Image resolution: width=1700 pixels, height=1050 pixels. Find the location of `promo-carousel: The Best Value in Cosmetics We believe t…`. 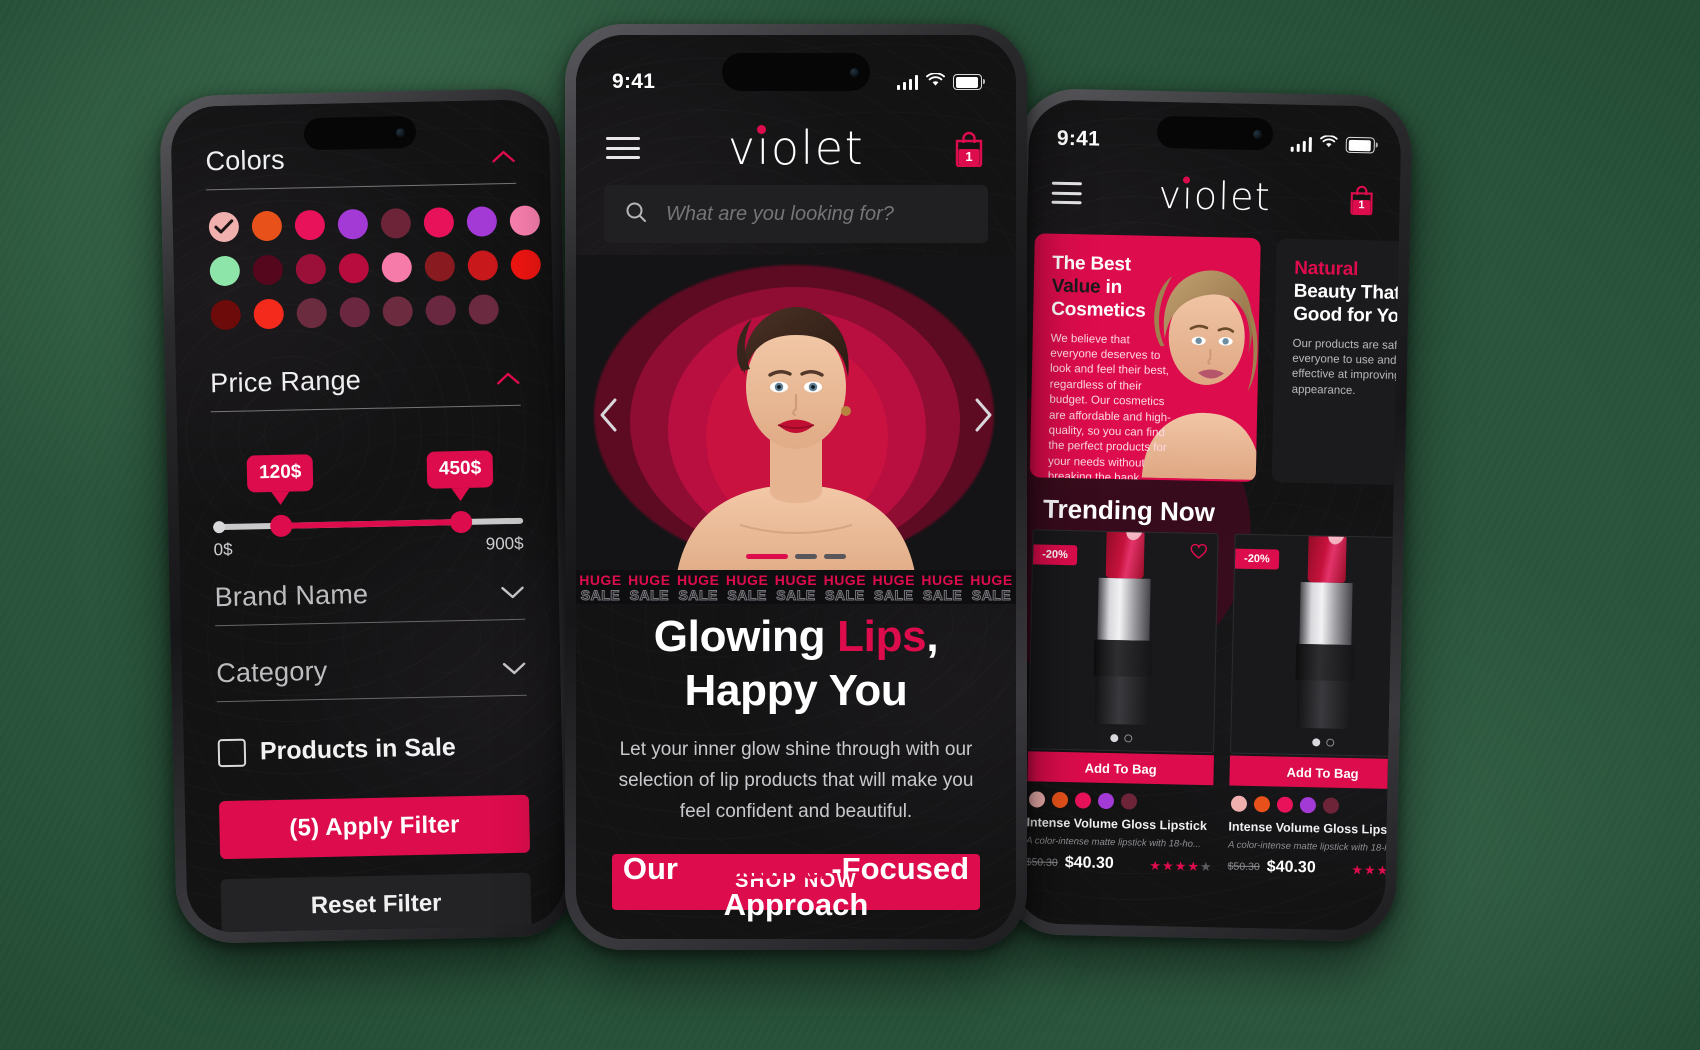

promo-carousel: The Best Value in Cosmetics We believe t… is located at coordinates (1212, 360).